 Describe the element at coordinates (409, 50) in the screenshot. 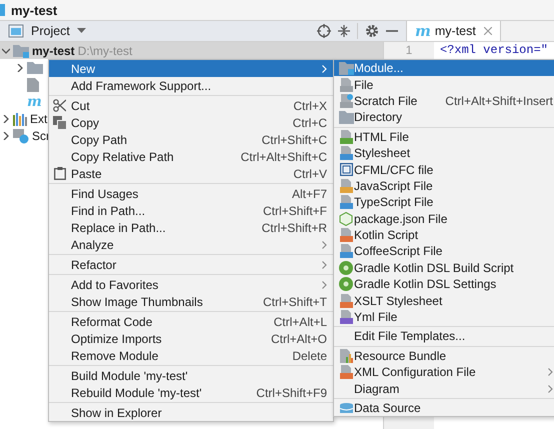

I see `line-number: 1` at that location.